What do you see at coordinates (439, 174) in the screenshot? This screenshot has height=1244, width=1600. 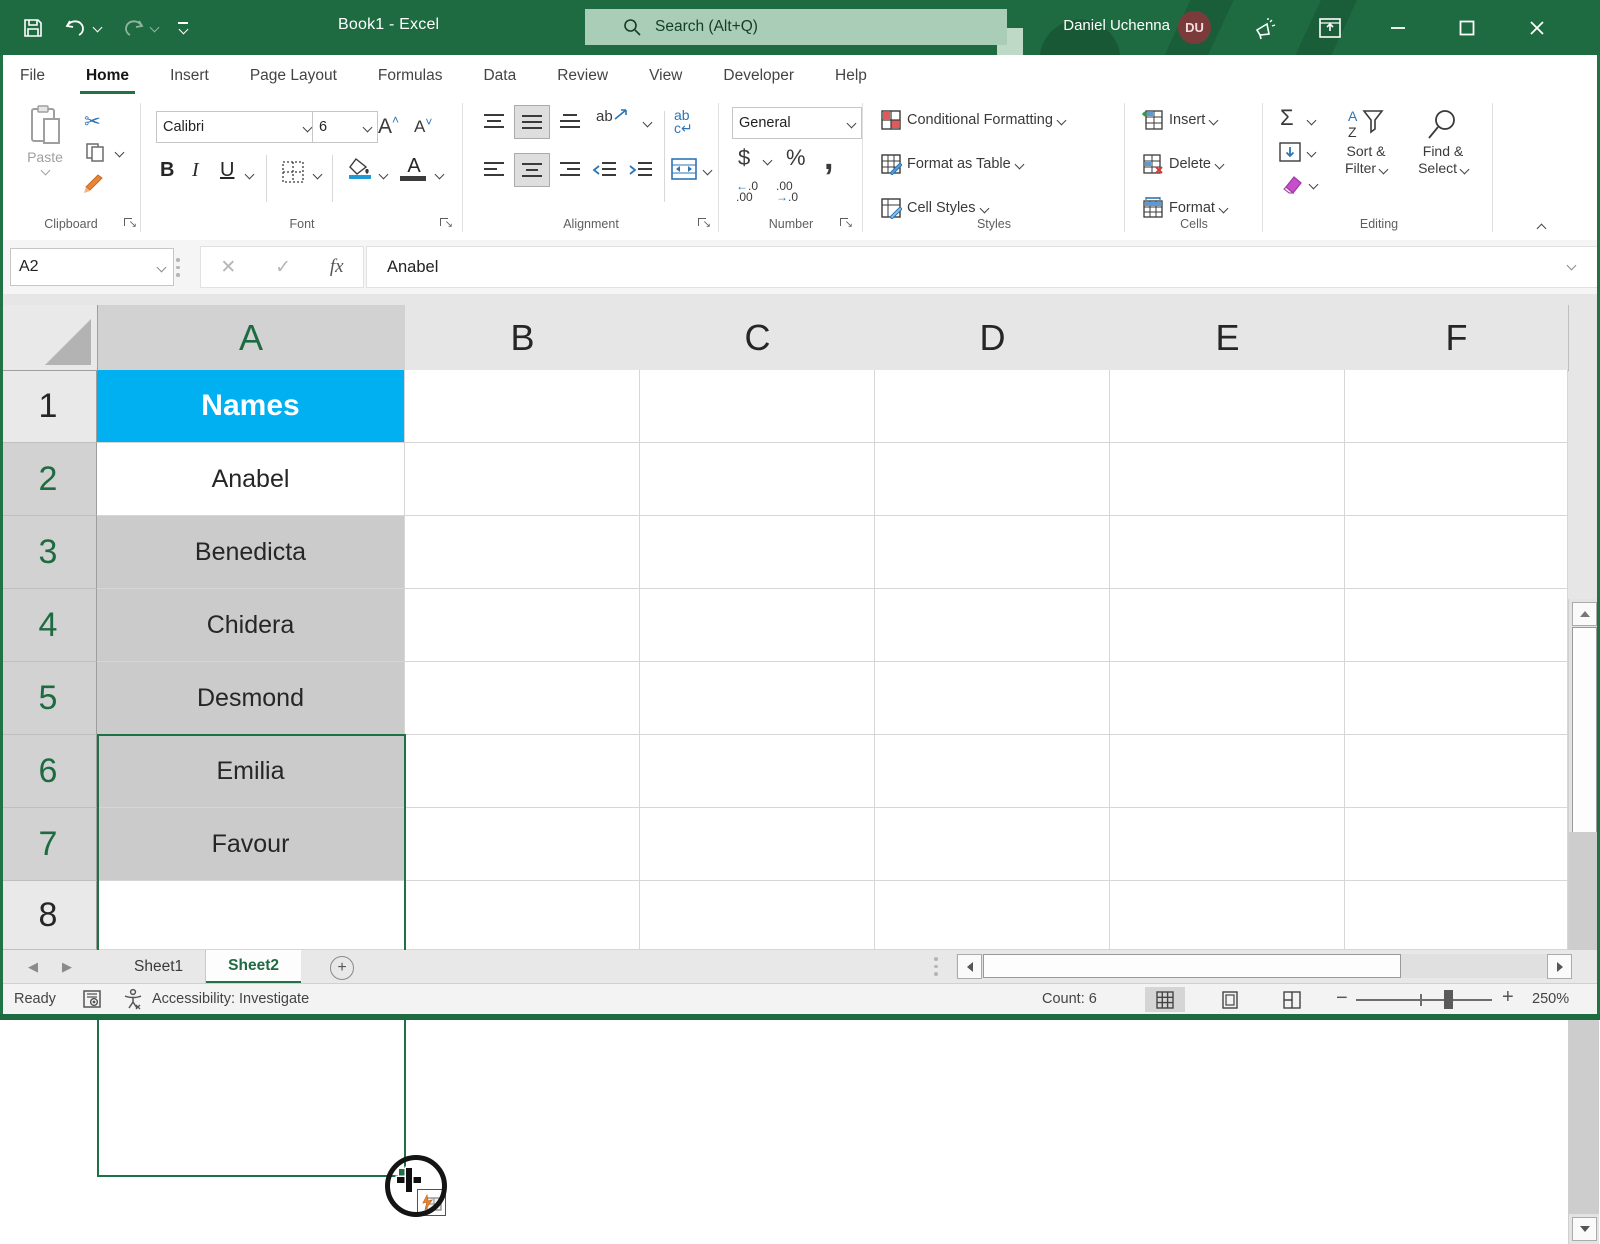 I see `font-color-dropdown-icon` at bounding box center [439, 174].